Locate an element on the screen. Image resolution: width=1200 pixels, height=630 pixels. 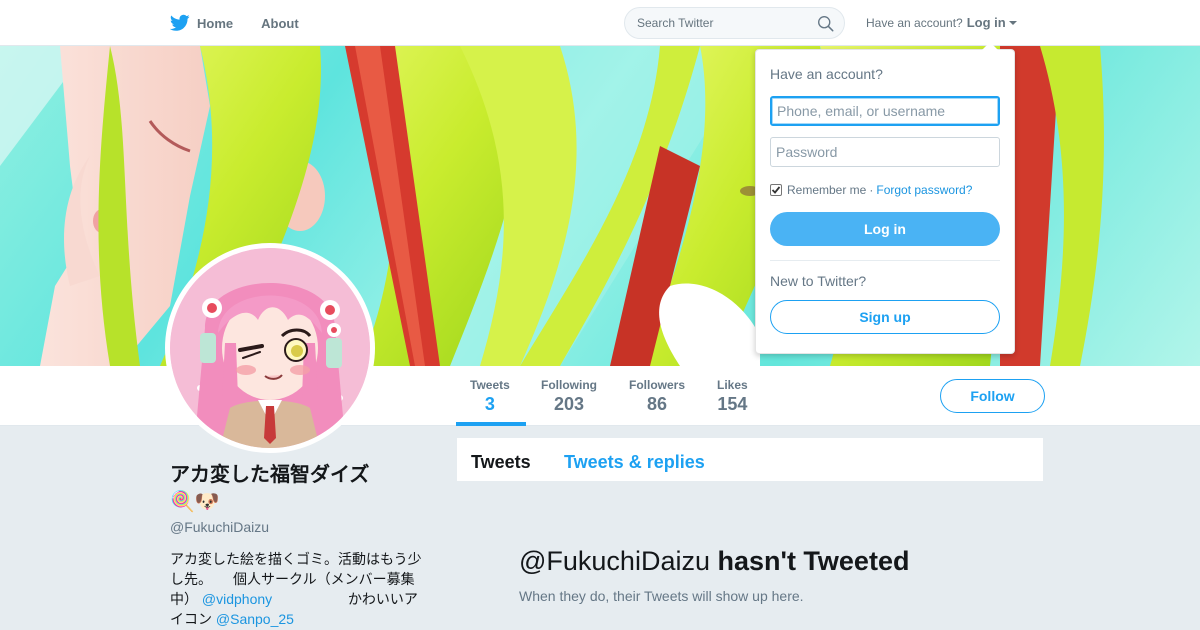
stat-label: Followers is located at coordinates (657, 385).